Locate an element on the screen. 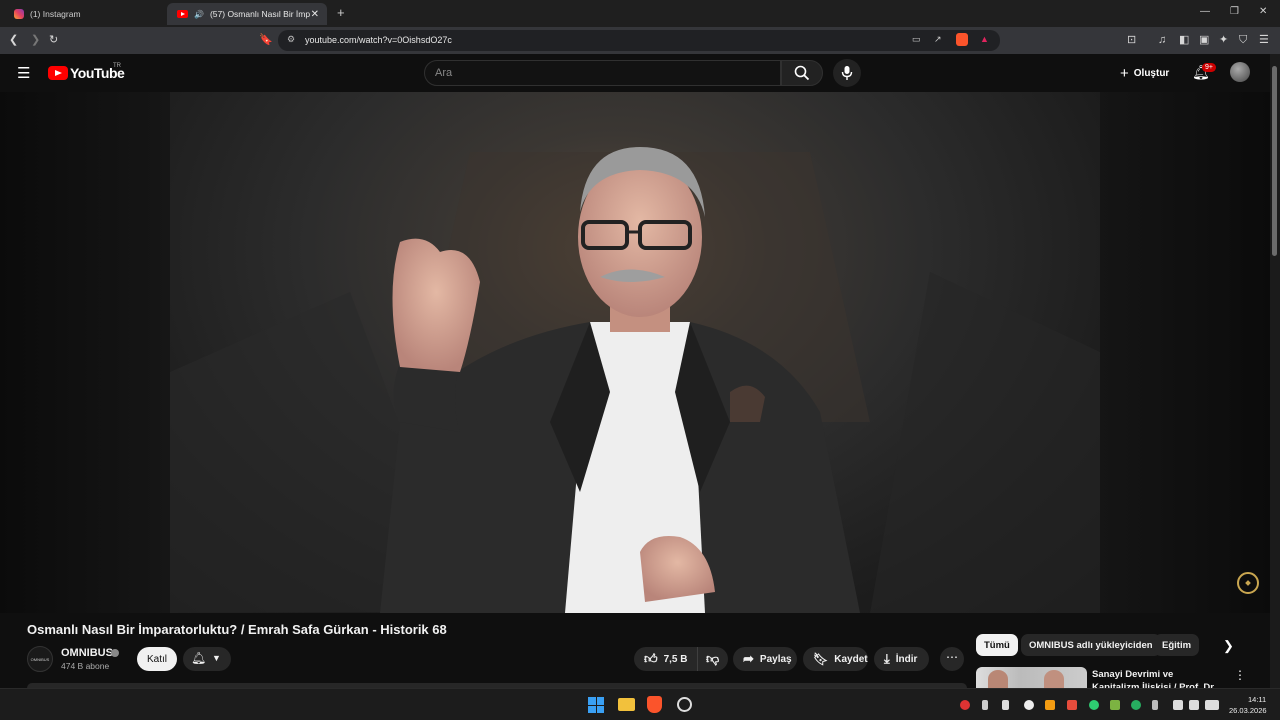 The height and width of the screenshot is (720, 1280). subscription-bell-button: 🔔︎ ▼ is located at coordinates (207, 659).